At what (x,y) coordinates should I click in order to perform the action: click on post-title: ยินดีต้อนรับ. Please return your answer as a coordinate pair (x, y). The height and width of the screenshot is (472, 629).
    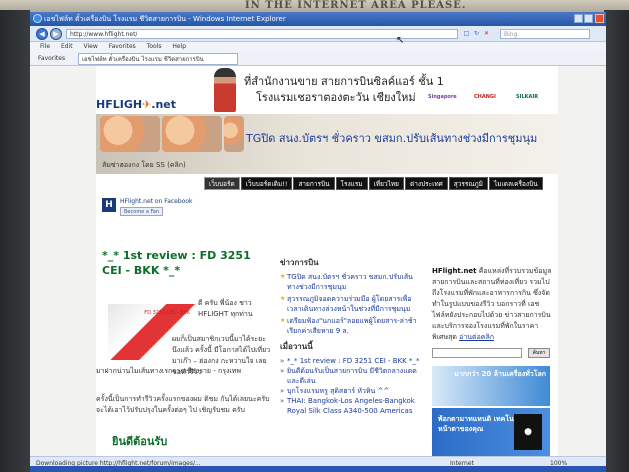
    Looking at the image, I should click on (139, 441).